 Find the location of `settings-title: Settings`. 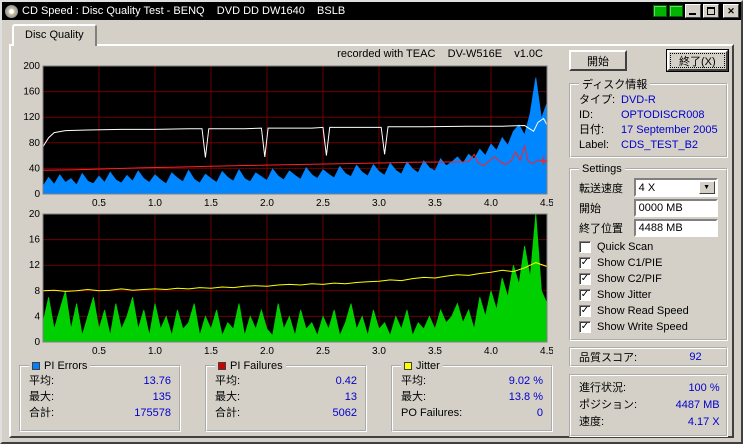

settings-title: Settings is located at coordinates (602, 169).